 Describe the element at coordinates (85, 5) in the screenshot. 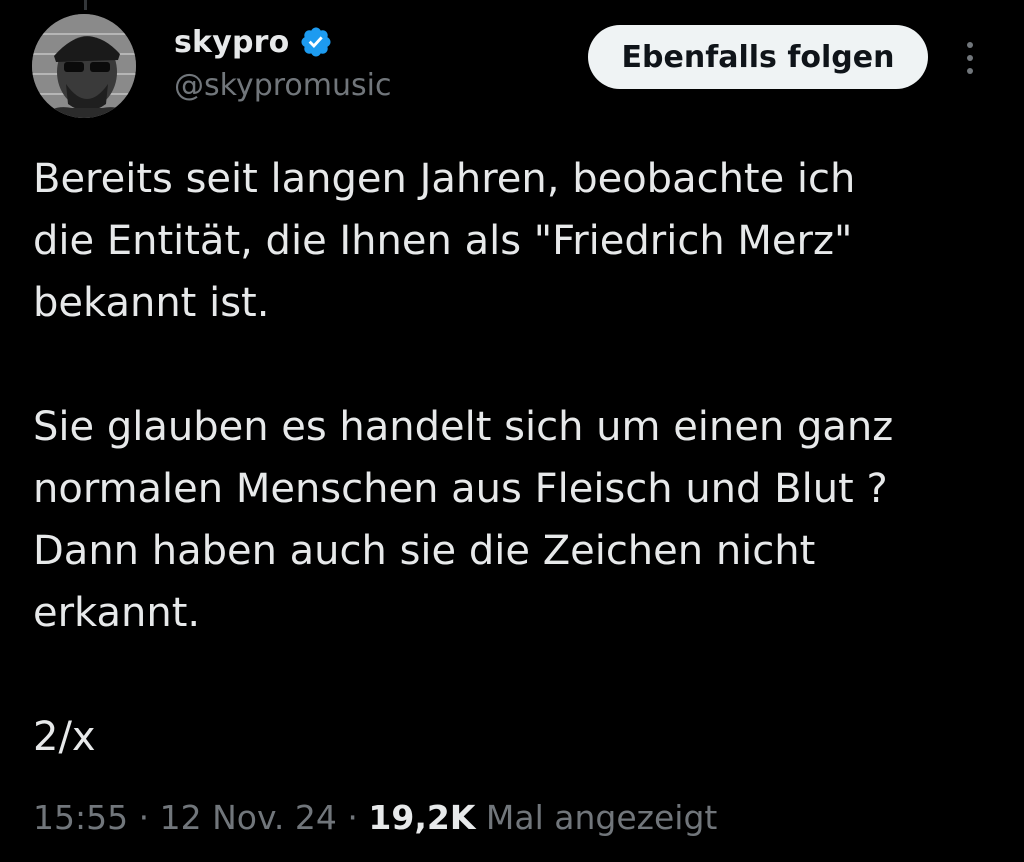

I see `thread-connector-line` at that location.